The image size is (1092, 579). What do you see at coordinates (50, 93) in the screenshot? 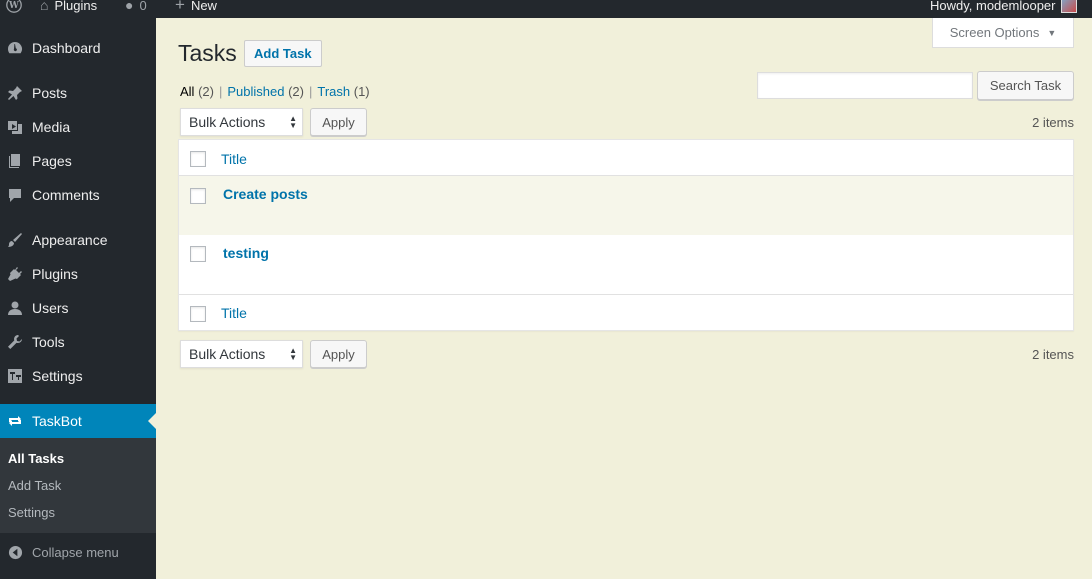
I see `sidebar-item-label: Posts` at bounding box center [50, 93].